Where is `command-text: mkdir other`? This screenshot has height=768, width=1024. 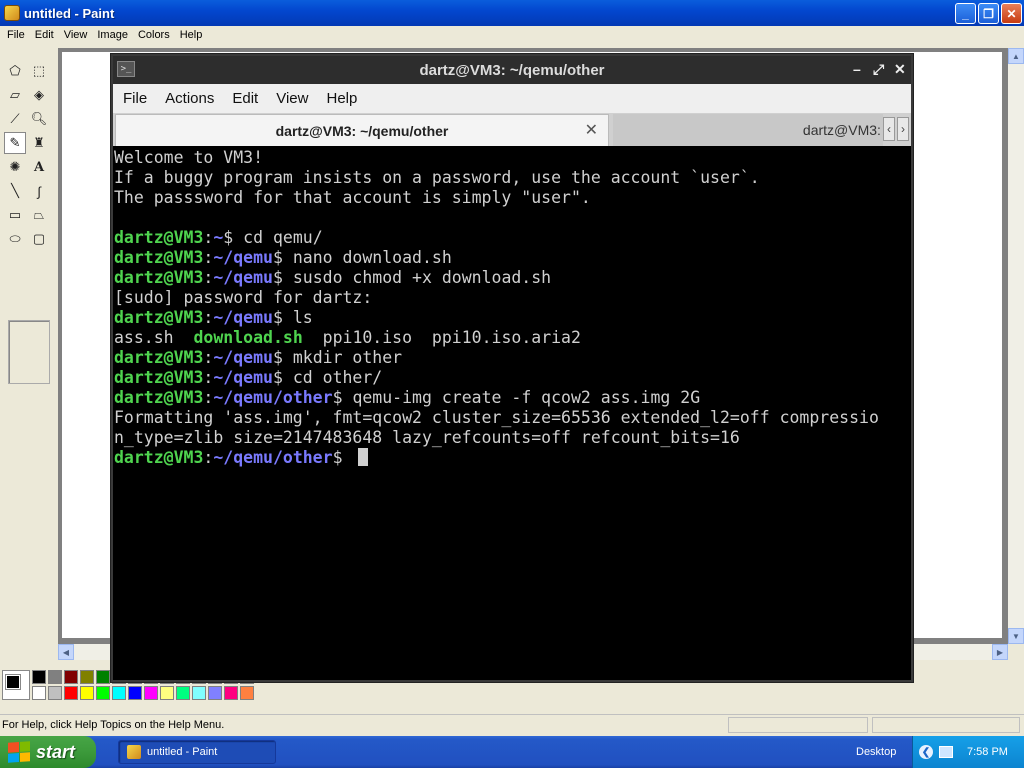 command-text: mkdir other is located at coordinates (347, 357).